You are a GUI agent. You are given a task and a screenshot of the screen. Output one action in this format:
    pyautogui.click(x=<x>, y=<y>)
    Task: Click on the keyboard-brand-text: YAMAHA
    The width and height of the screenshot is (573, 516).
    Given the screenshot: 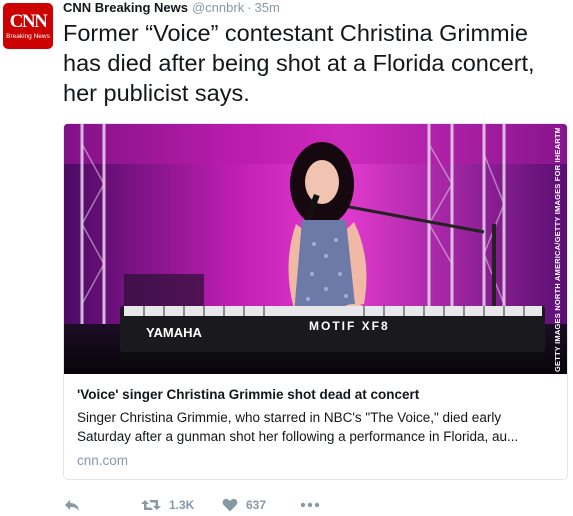 What is the action you would take?
    pyautogui.click(x=174, y=332)
    